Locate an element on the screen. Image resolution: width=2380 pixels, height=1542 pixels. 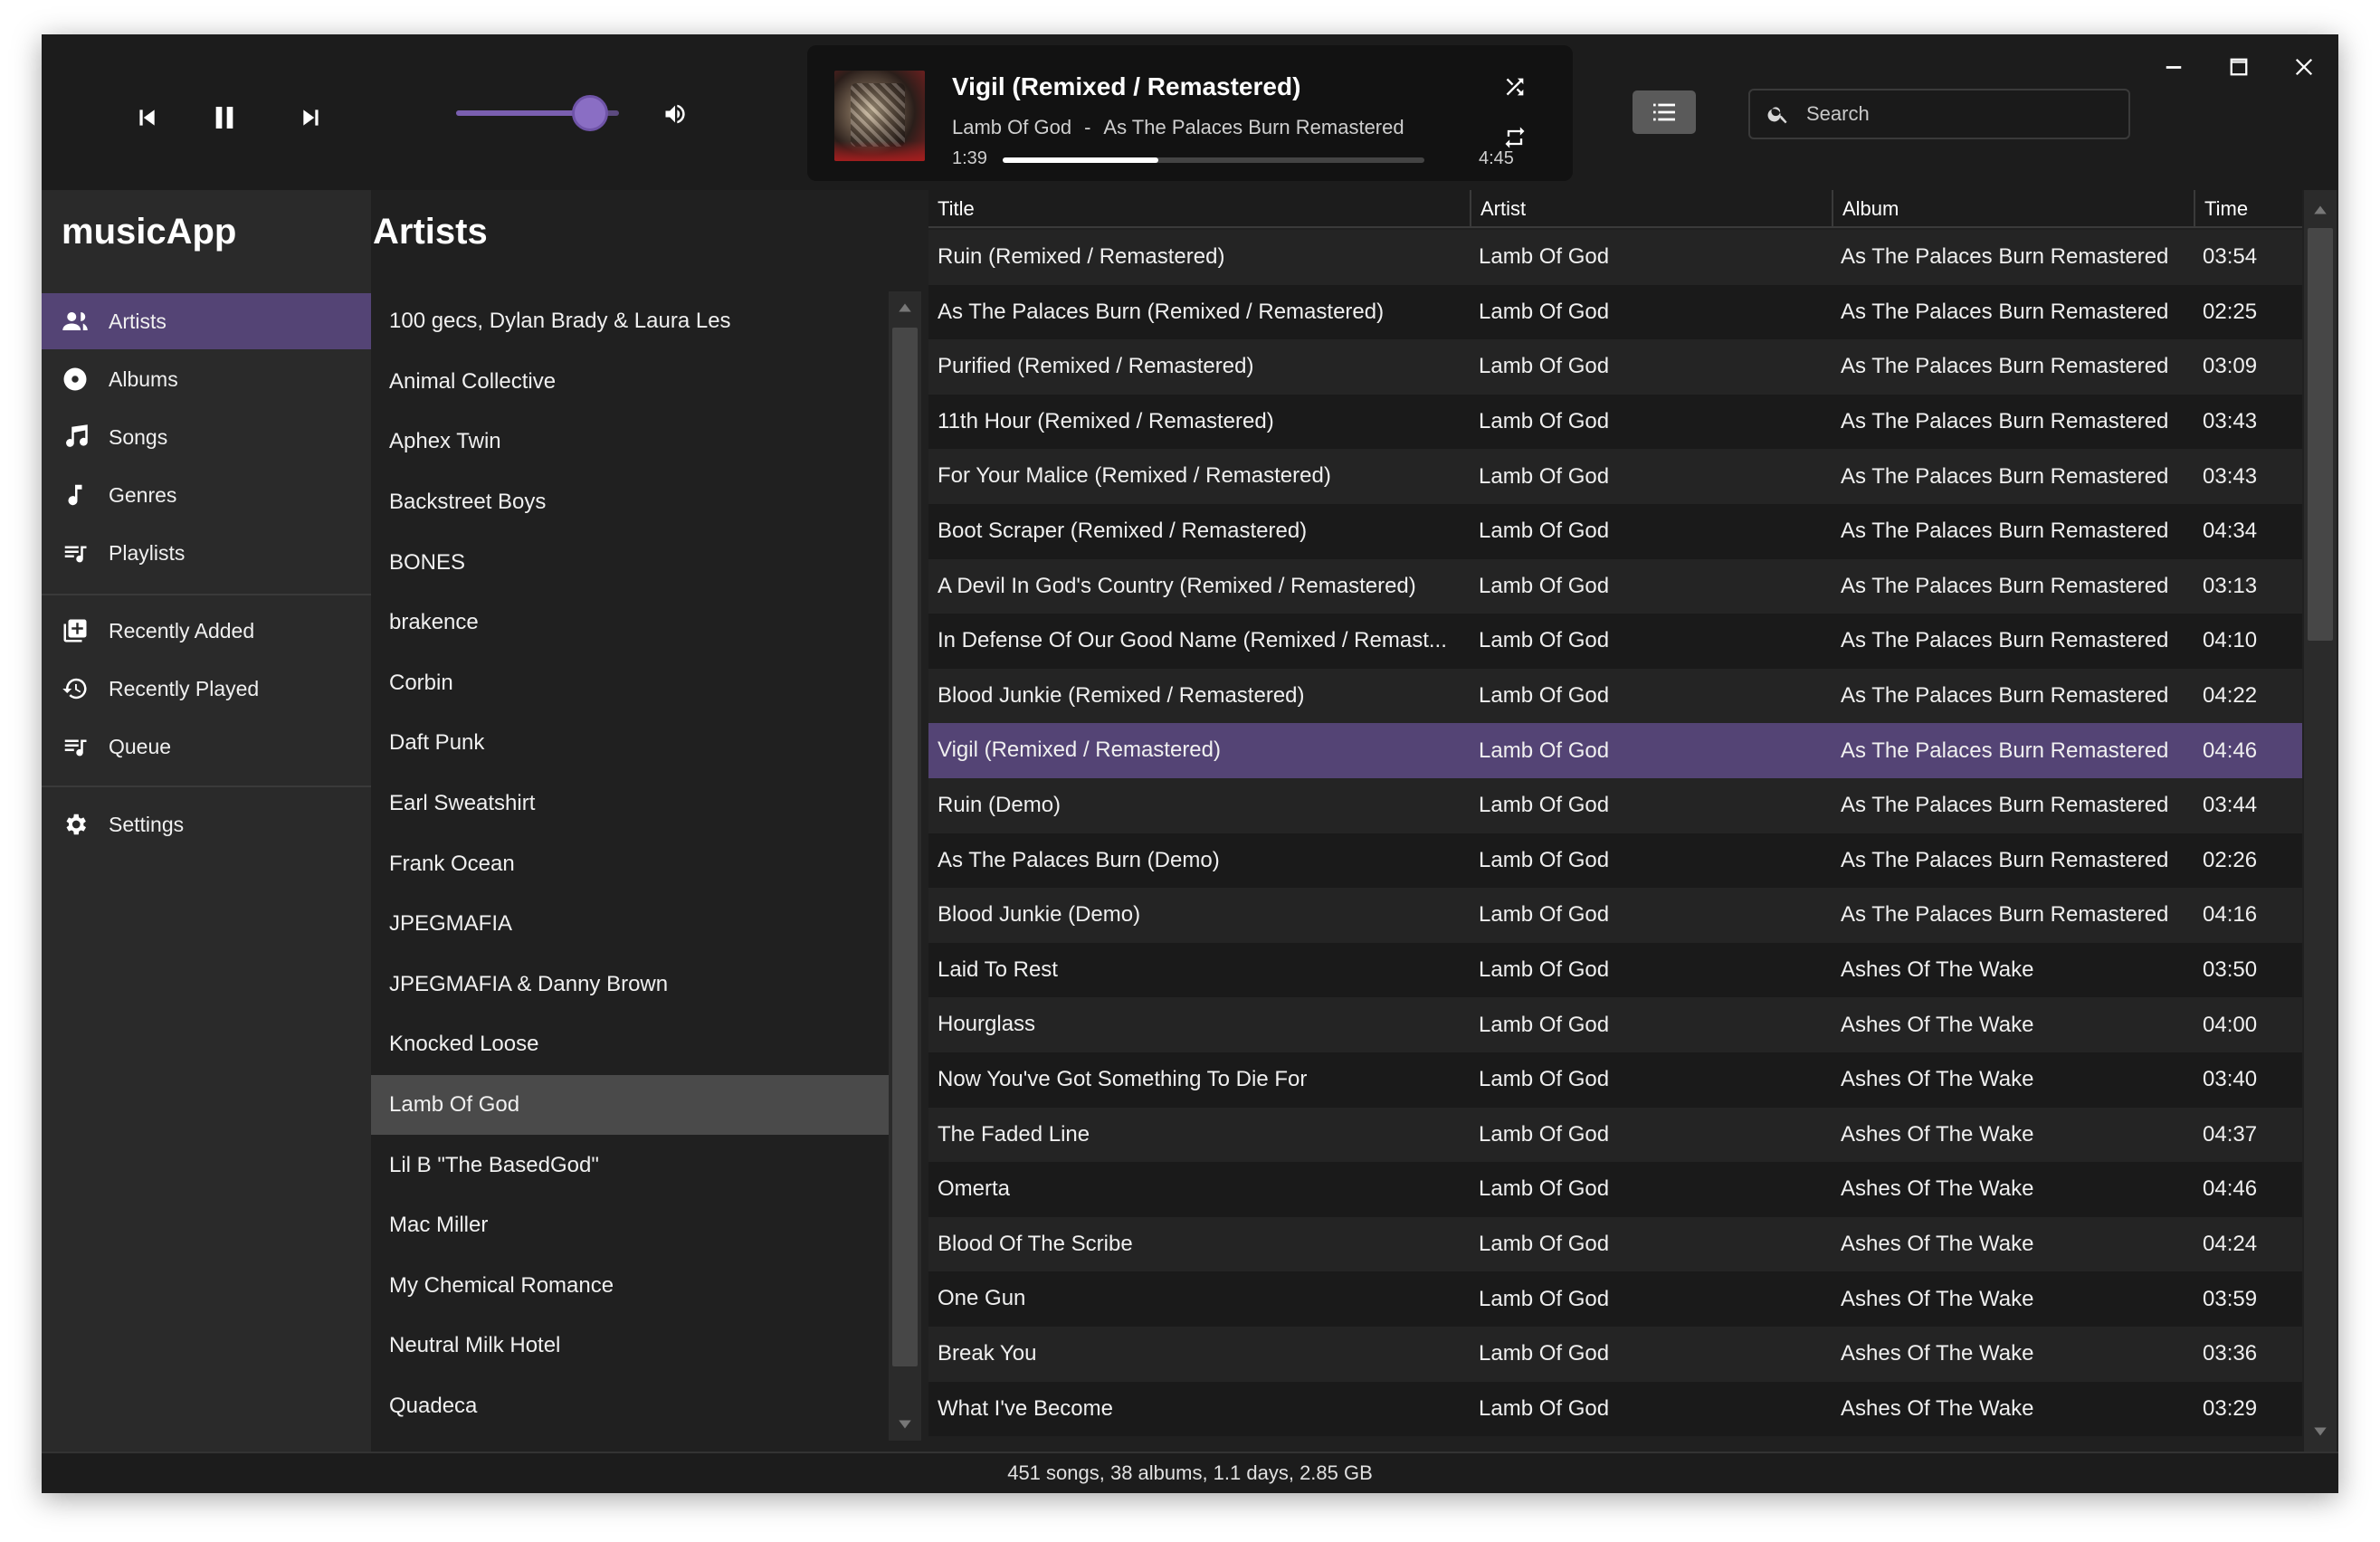
queue-toggle-button is located at coordinates (1664, 112).